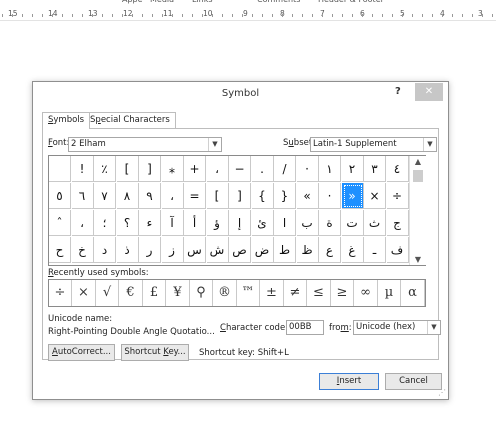  What do you see at coordinates (413, 381) in the screenshot?
I see `cancel-button: Cancel` at bounding box center [413, 381].